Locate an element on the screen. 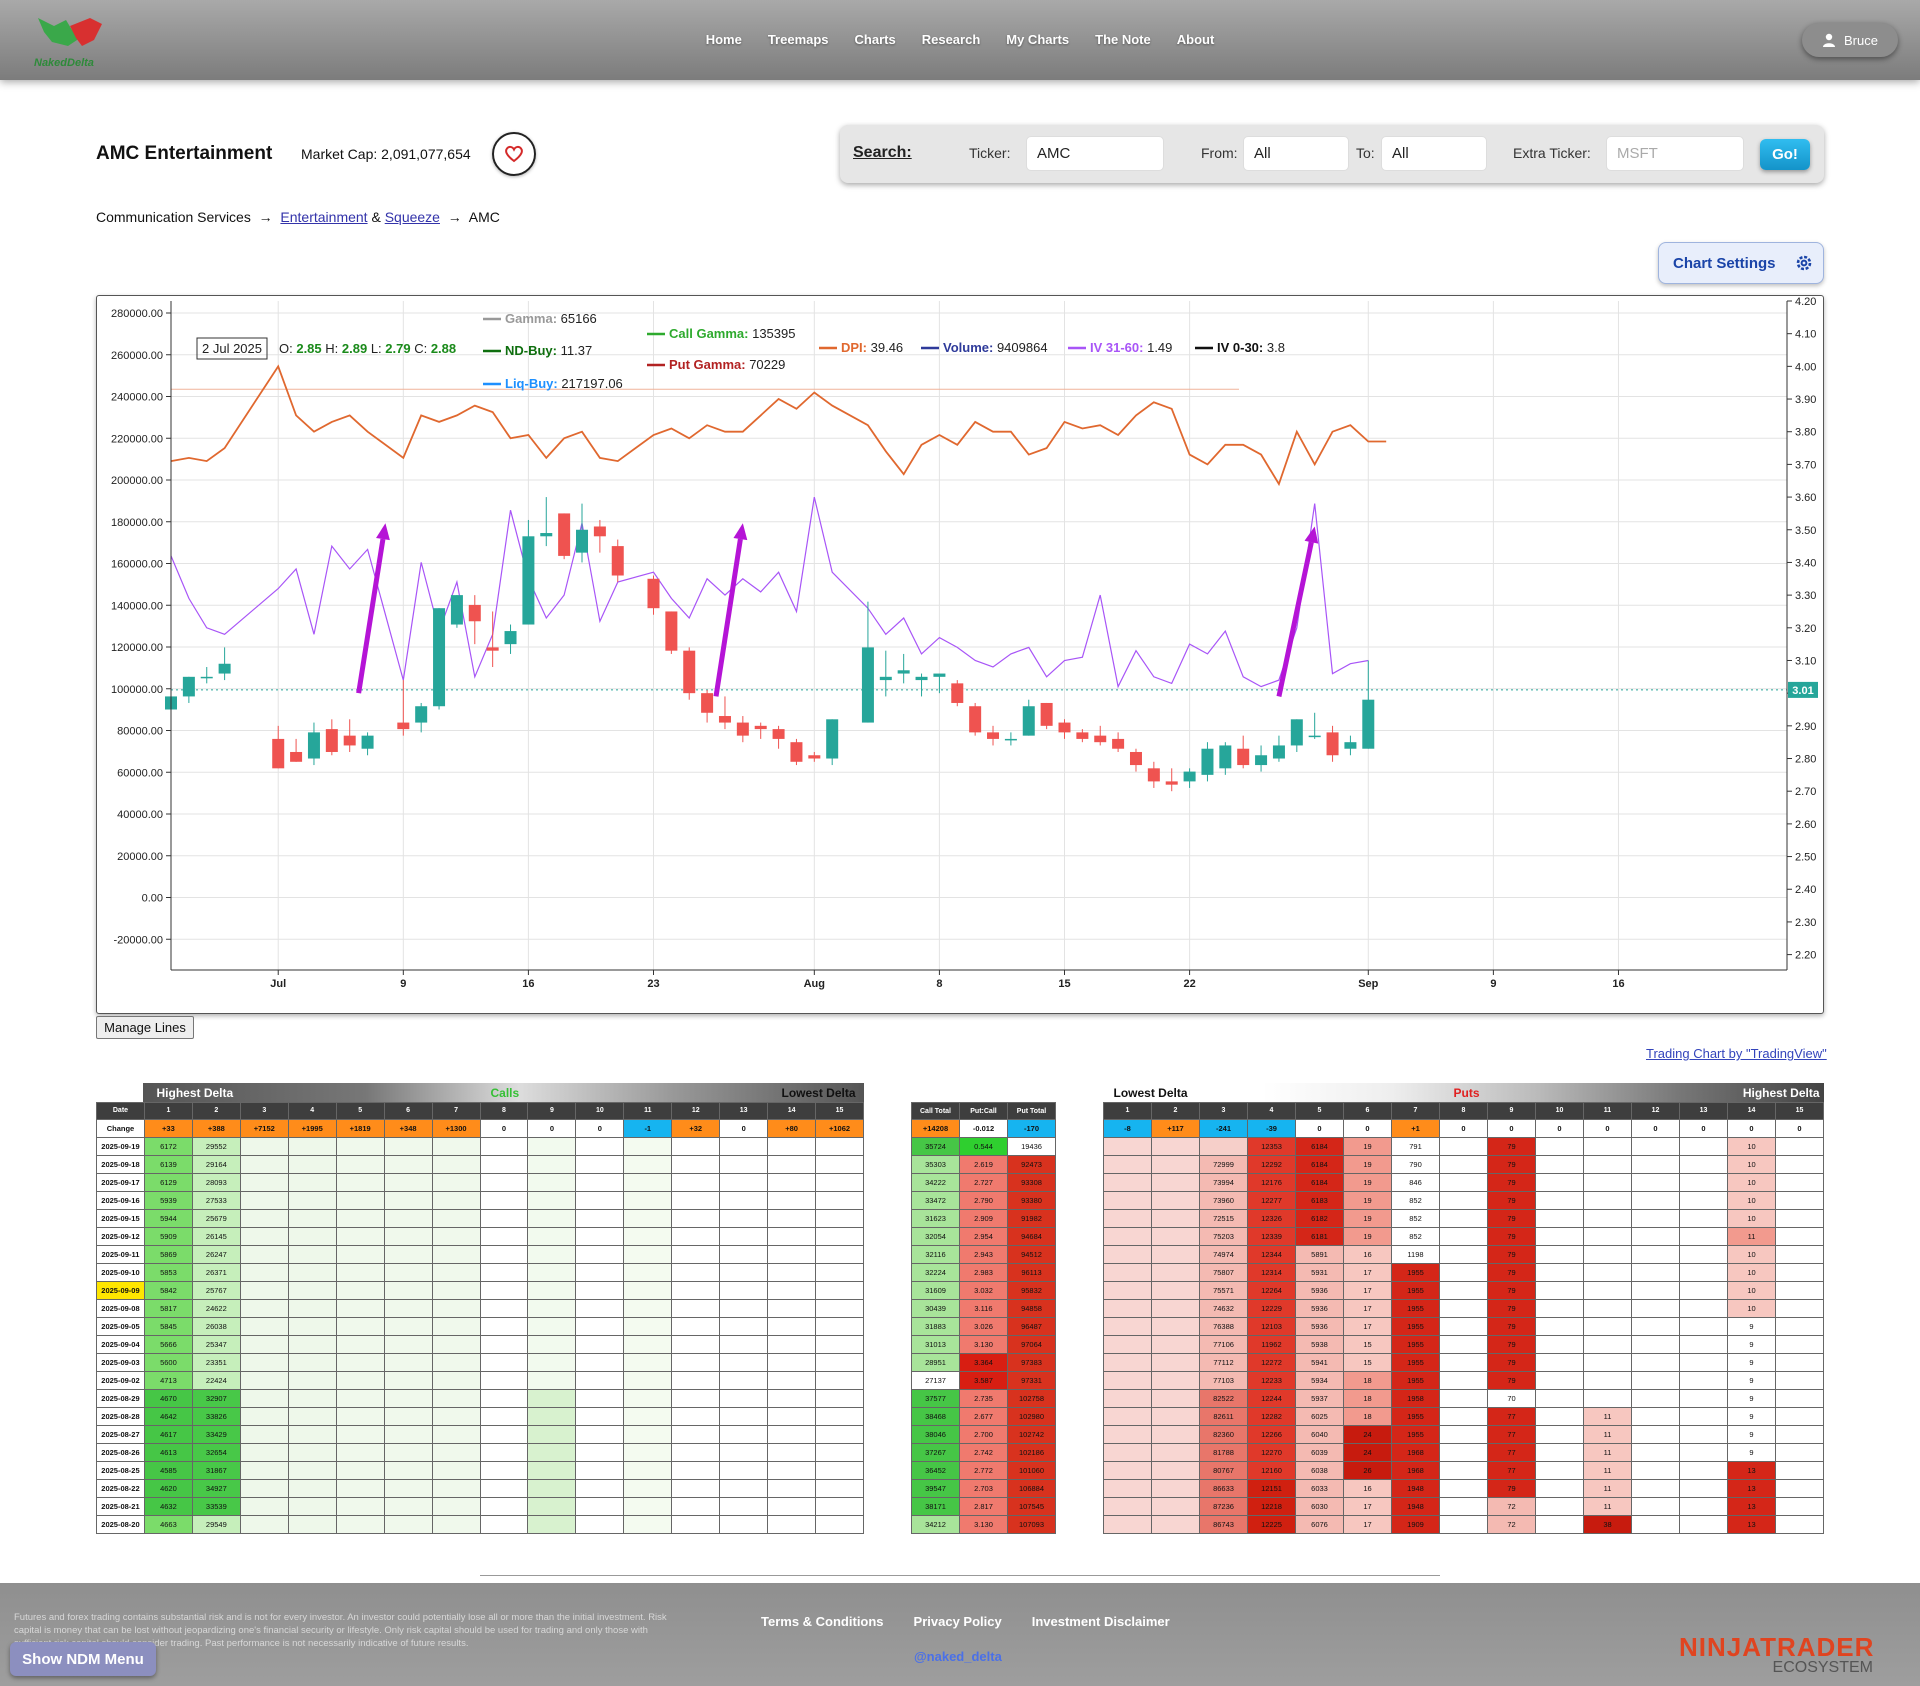  calls-data-row: 2025-09-10 5853 26371 is located at coordinates (480, 1272).